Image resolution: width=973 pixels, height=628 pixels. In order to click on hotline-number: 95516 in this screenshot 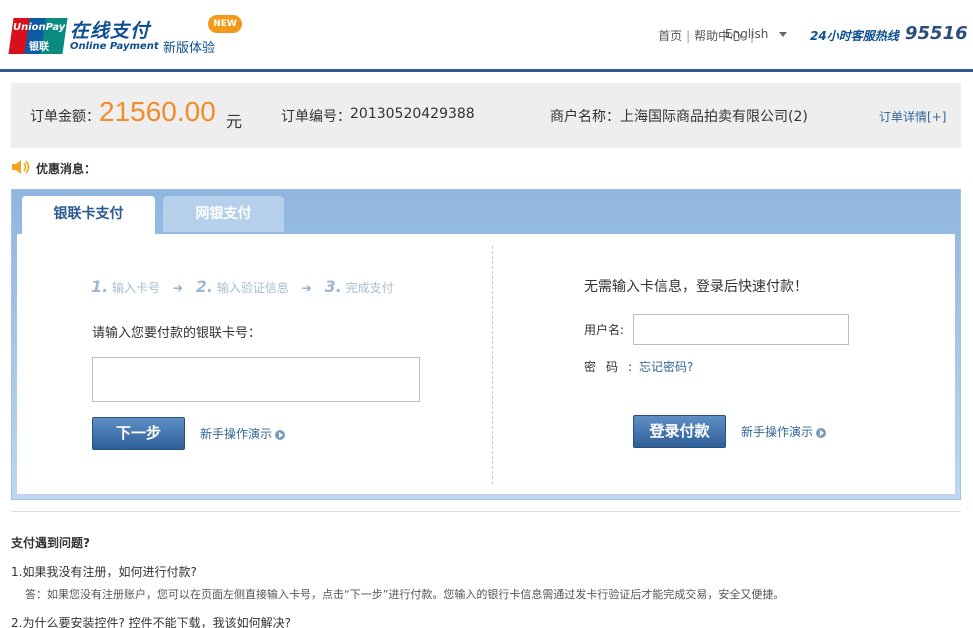, I will do `click(936, 33)`.